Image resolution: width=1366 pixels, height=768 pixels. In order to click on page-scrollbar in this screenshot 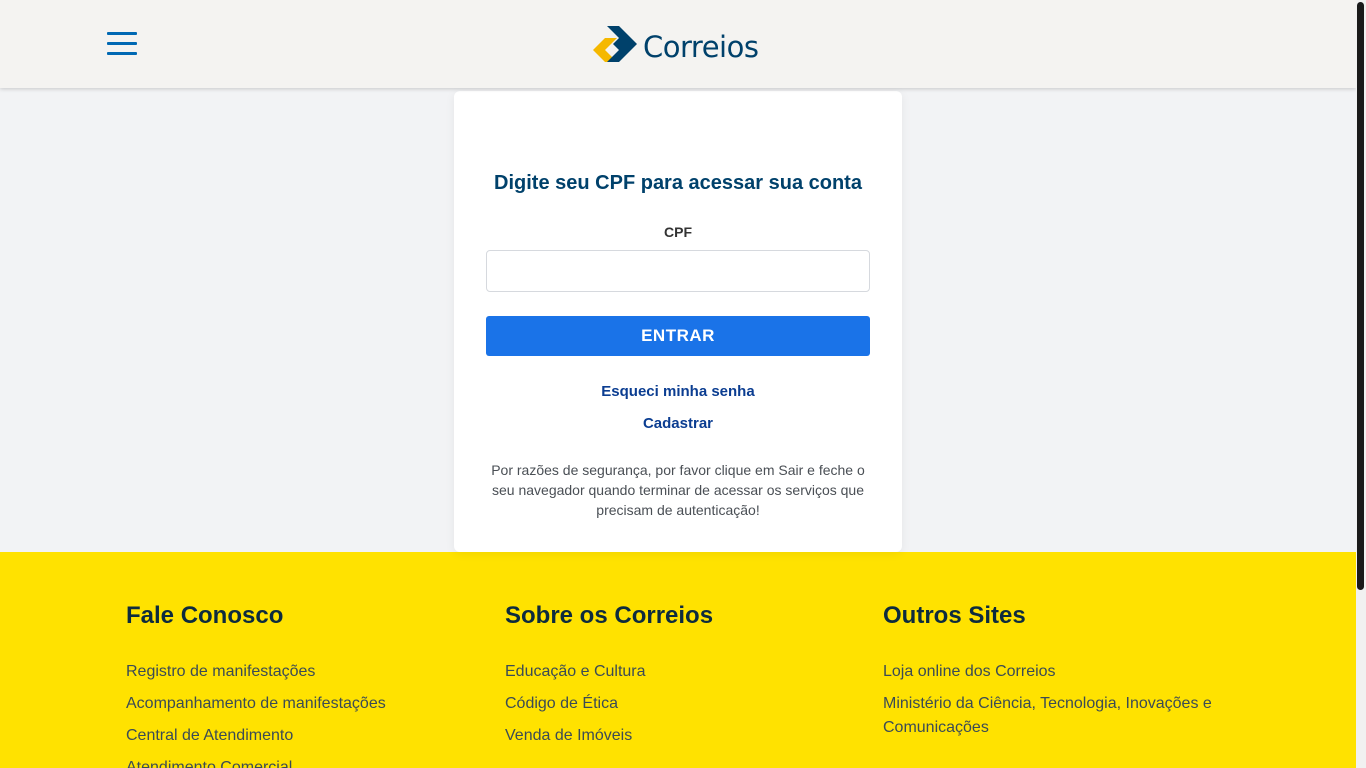, I will do `click(1361, 384)`.